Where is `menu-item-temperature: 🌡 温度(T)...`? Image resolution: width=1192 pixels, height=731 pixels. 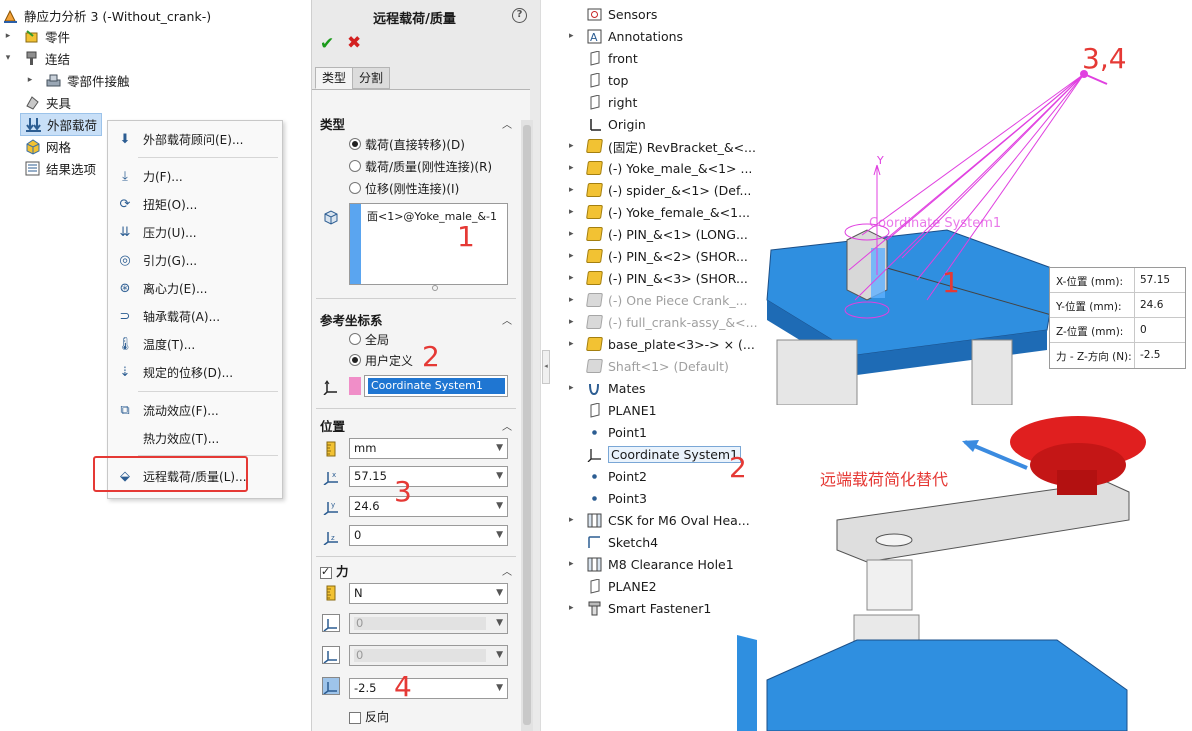
menu-item-temperature: 🌡 温度(T)... is located at coordinates (196, 344).